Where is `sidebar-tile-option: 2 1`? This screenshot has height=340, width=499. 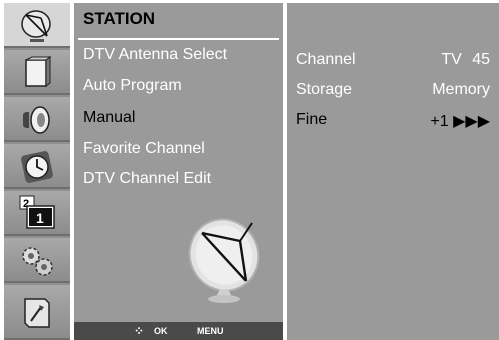
sidebar-tile-option: 2 1 is located at coordinates (37, 213).